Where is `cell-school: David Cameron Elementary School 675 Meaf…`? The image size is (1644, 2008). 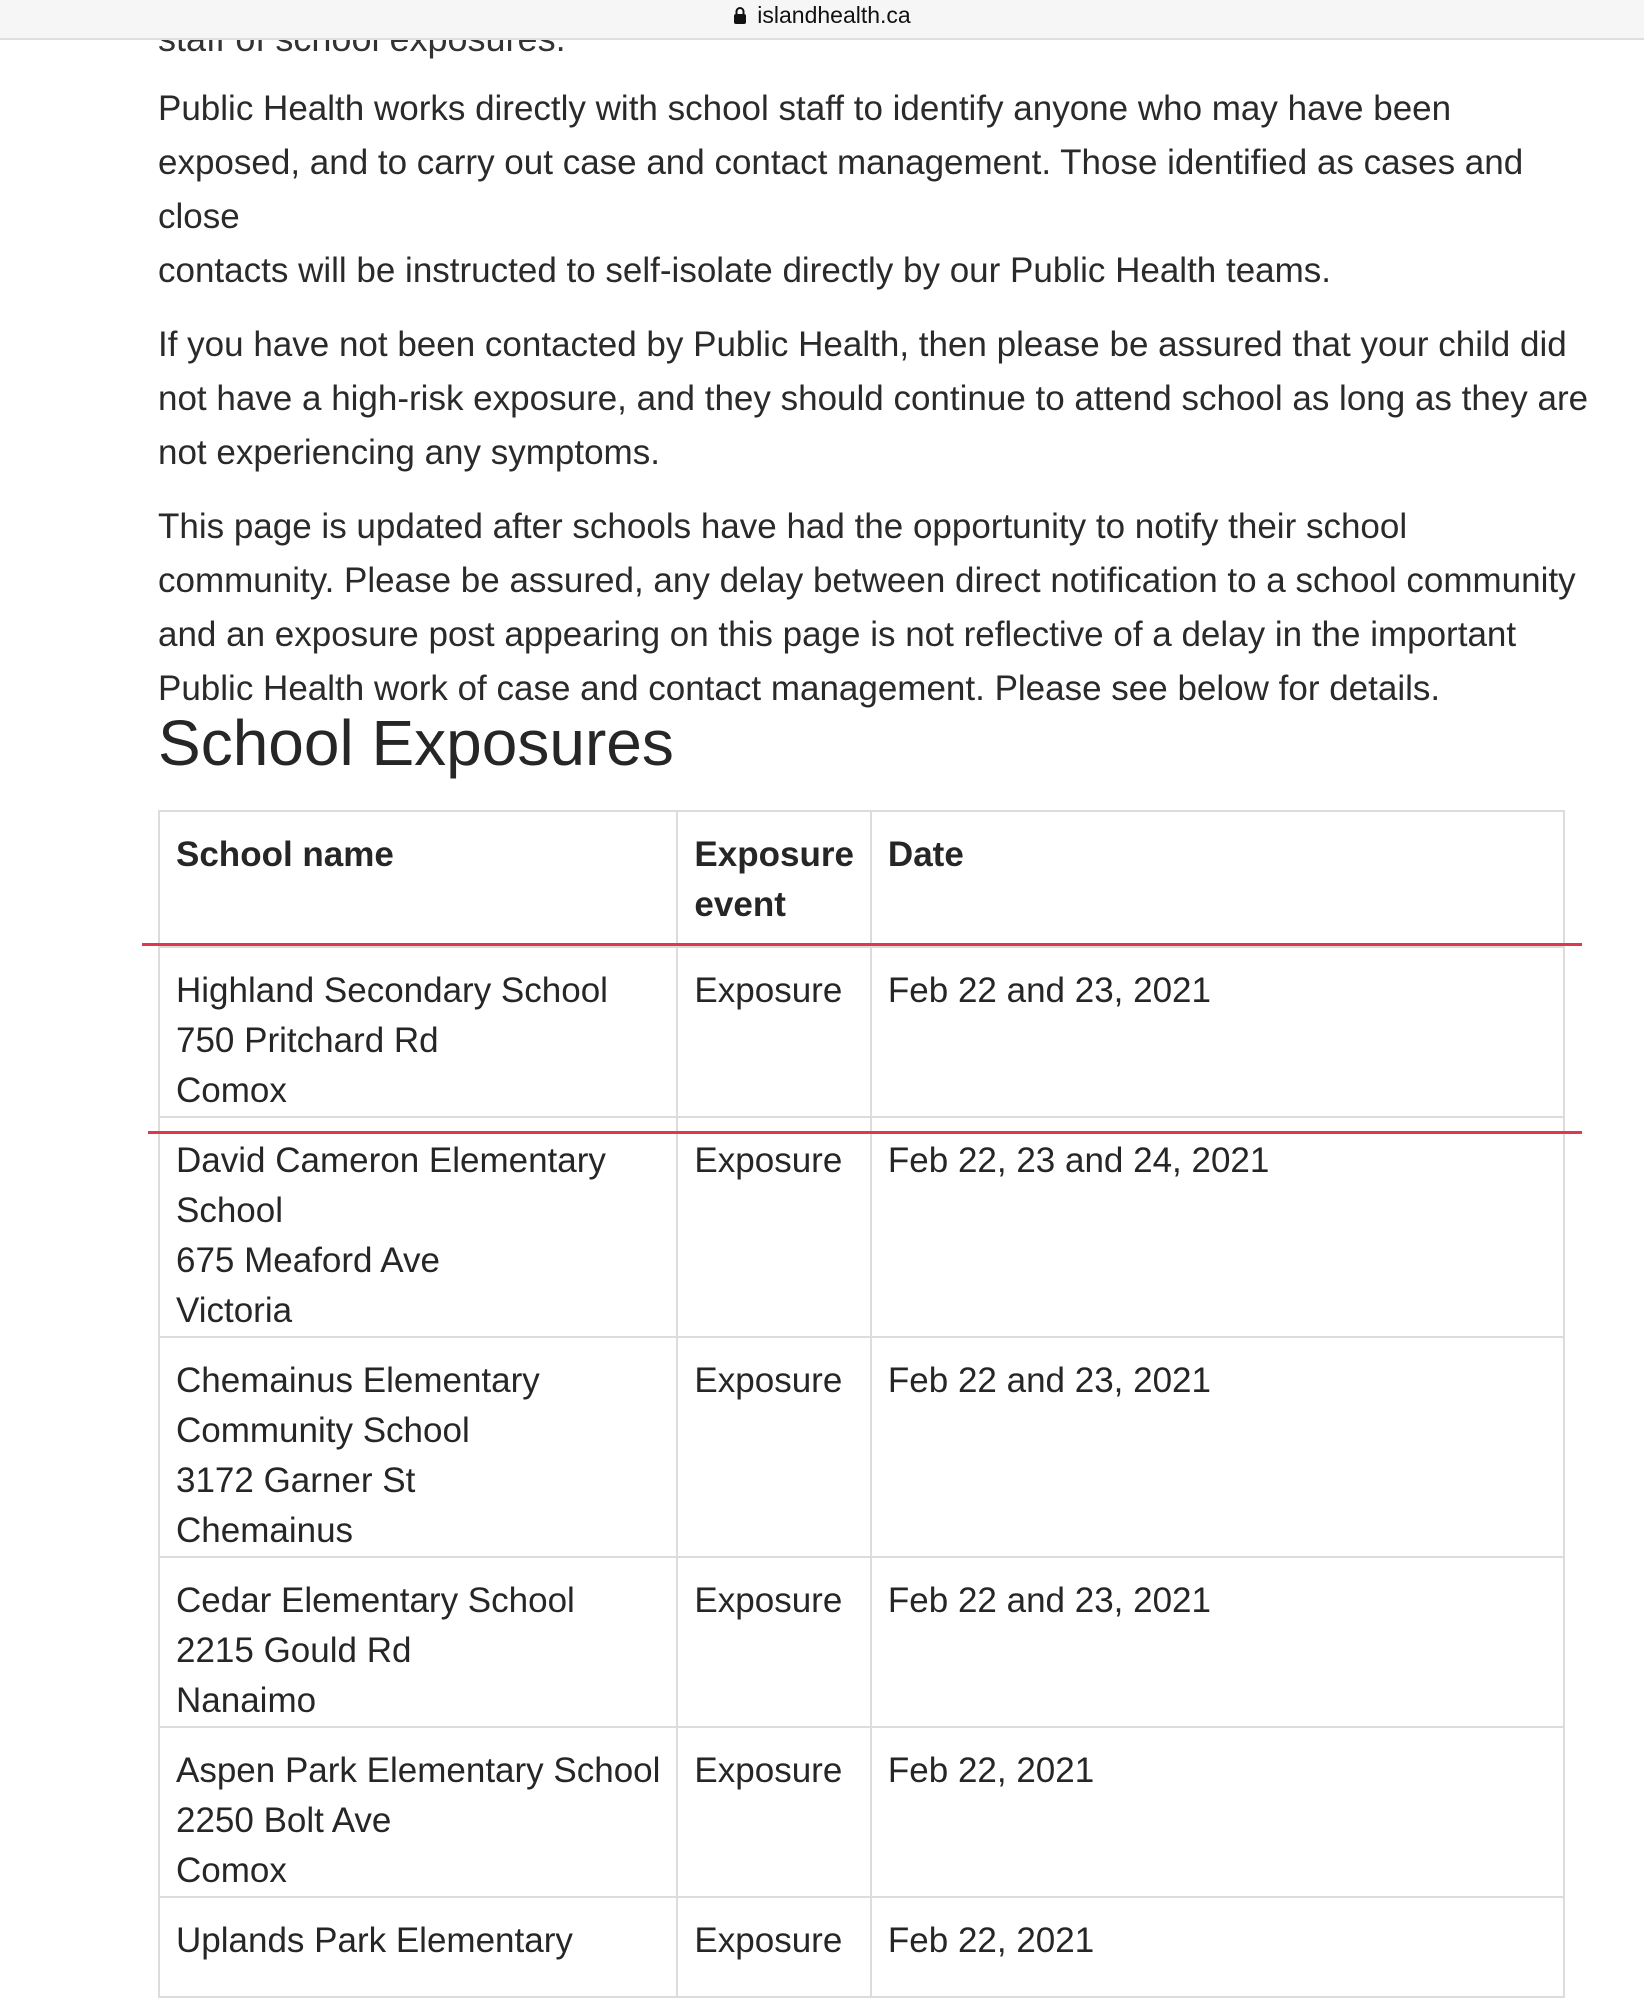 cell-school: David Cameron Elementary School 675 Meaf… is located at coordinates (418, 1227).